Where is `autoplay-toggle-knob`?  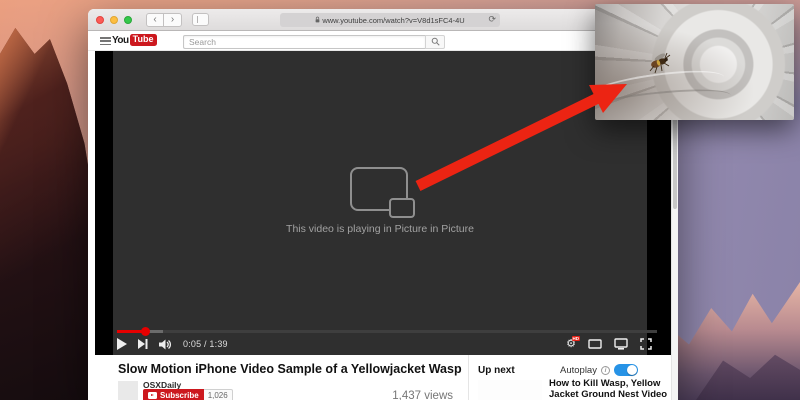
autoplay-toggle-knob is located at coordinates (631, 370).